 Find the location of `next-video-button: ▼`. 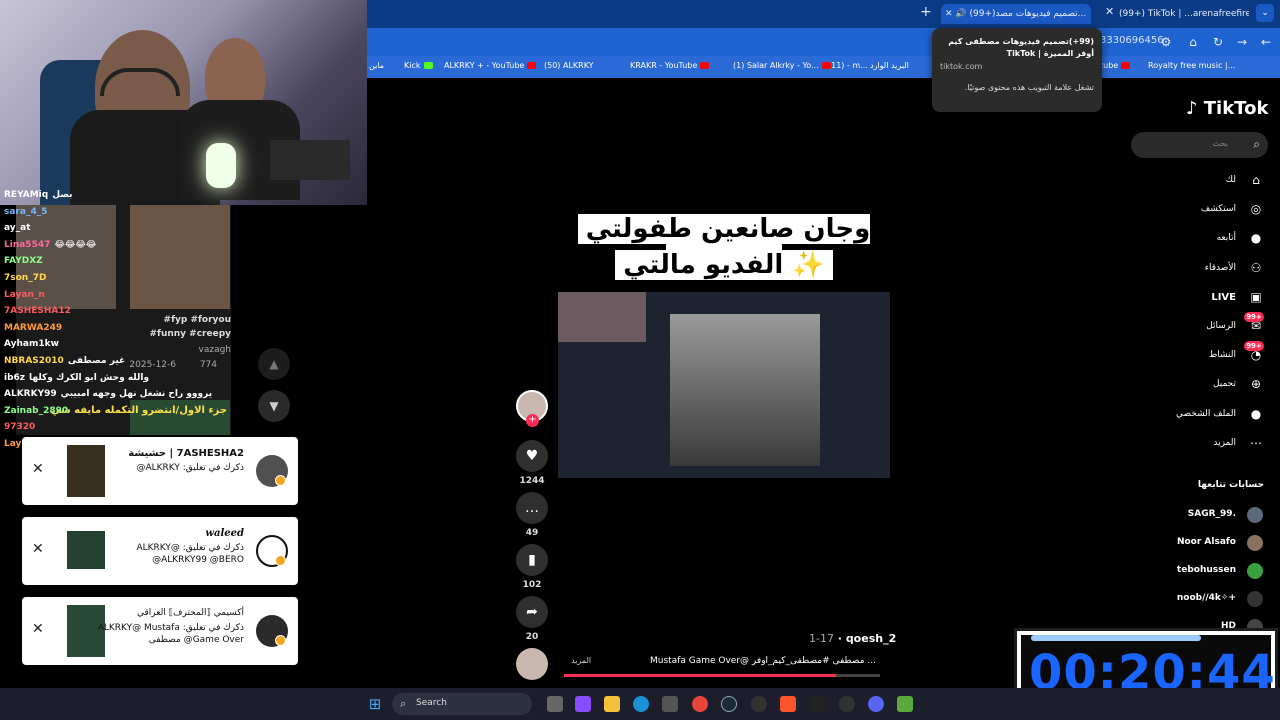

next-video-button: ▼ is located at coordinates (274, 406).